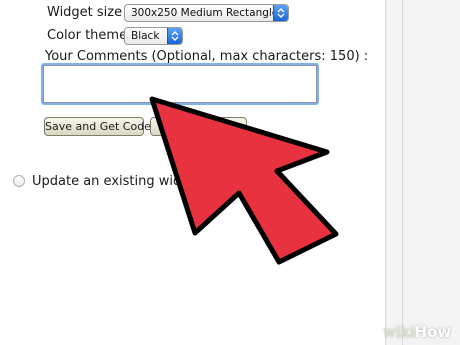 Image resolution: width=460 pixels, height=345 pixels. Describe the element at coordinates (433, 332) in the screenshot. I see `watermark-how: How` at that location.